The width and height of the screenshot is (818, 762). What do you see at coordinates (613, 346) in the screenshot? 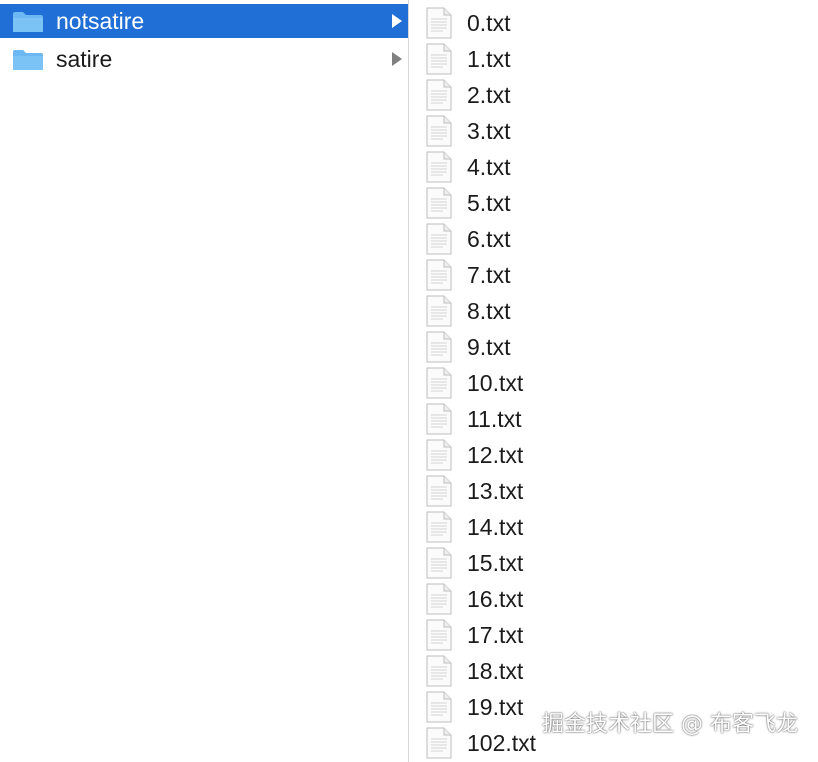
I see `file-row: 9.txt` at bounding box center [613, 346].